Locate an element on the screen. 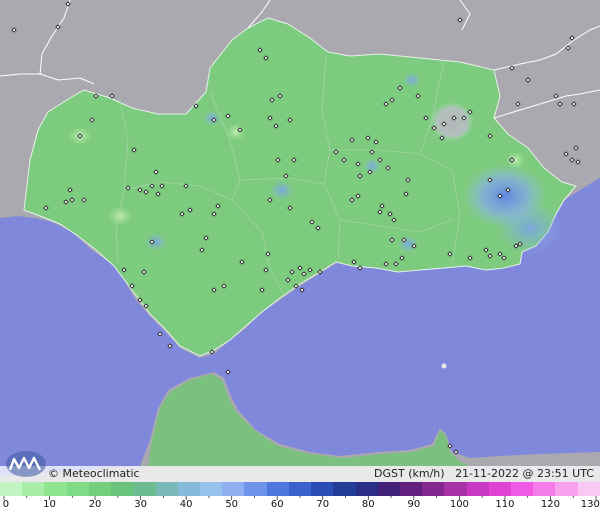 The image size is (600, 521). legend-color-bar is located at coordinates (300, 489).